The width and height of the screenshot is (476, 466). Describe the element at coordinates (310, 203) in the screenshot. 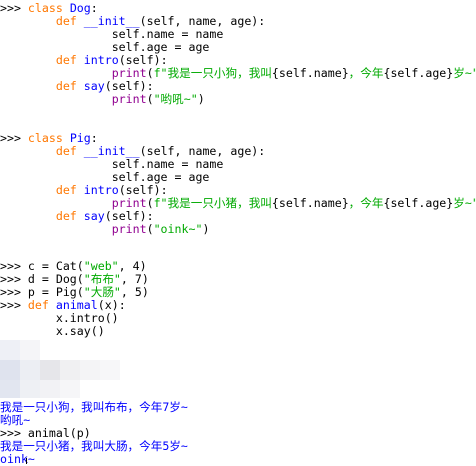

I see `fstring-expr-name: {self.name}` at that location.